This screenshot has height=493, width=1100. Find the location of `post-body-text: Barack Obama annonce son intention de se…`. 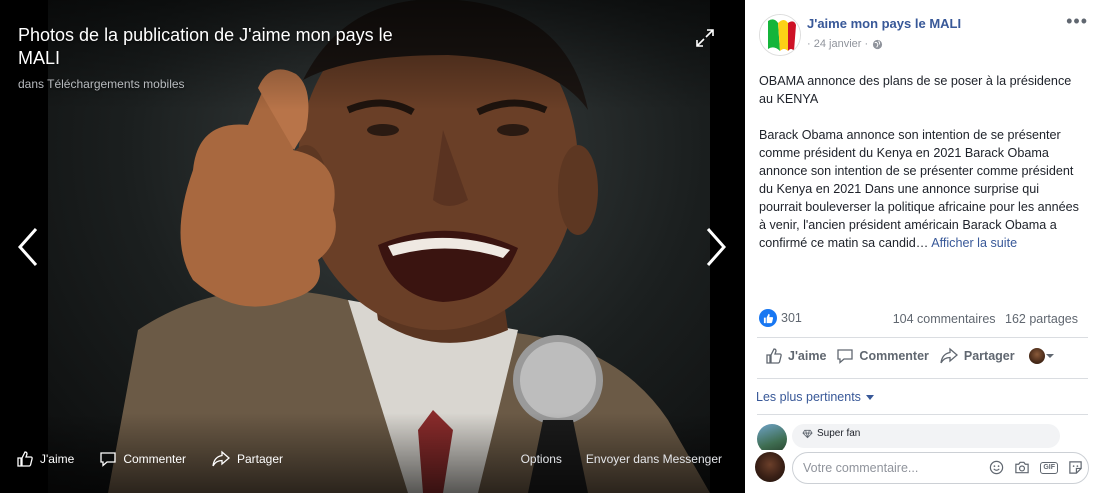

post-body-text: Barack Obama annonce son intention de se… is located at coordinates (919, 189).